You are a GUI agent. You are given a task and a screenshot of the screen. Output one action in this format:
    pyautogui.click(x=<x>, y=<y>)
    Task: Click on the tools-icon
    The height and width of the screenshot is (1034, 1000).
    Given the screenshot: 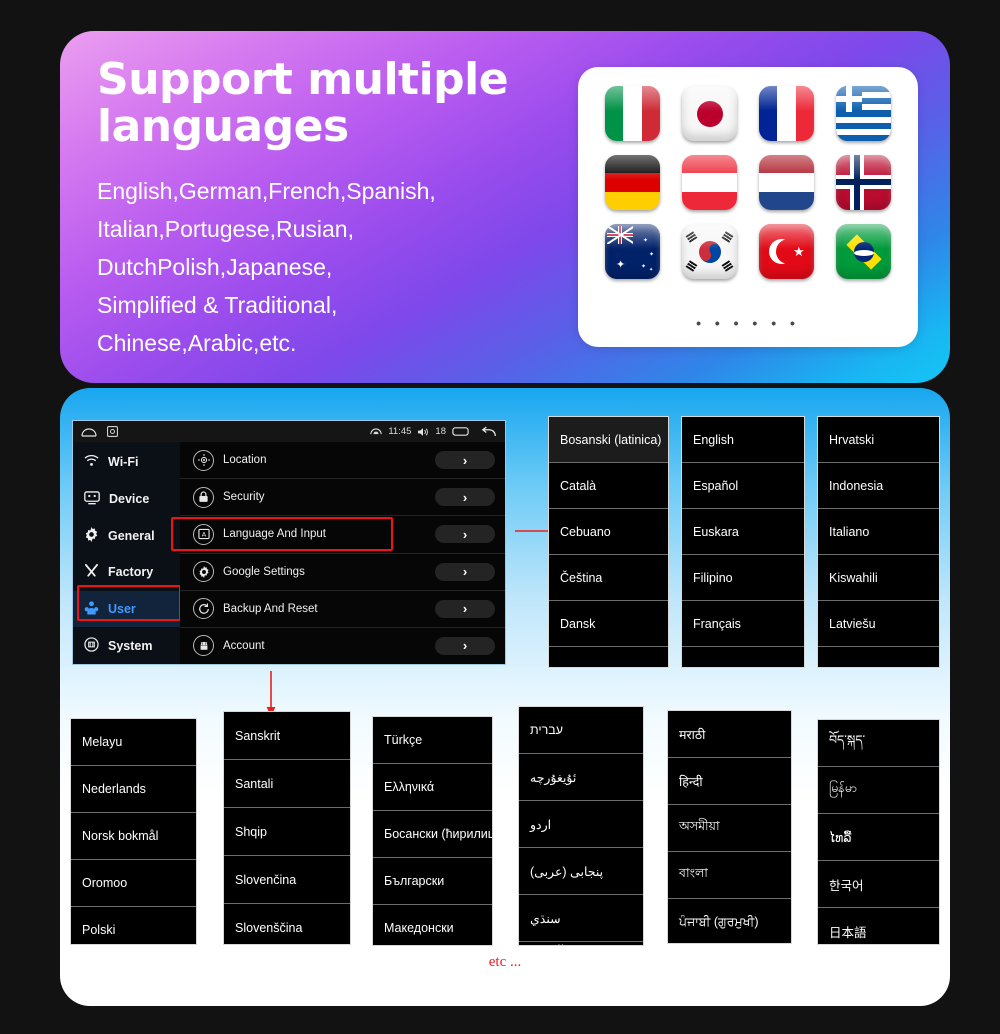 What is the action you would take?
    pyautogui.click(x=91, y=572)
    